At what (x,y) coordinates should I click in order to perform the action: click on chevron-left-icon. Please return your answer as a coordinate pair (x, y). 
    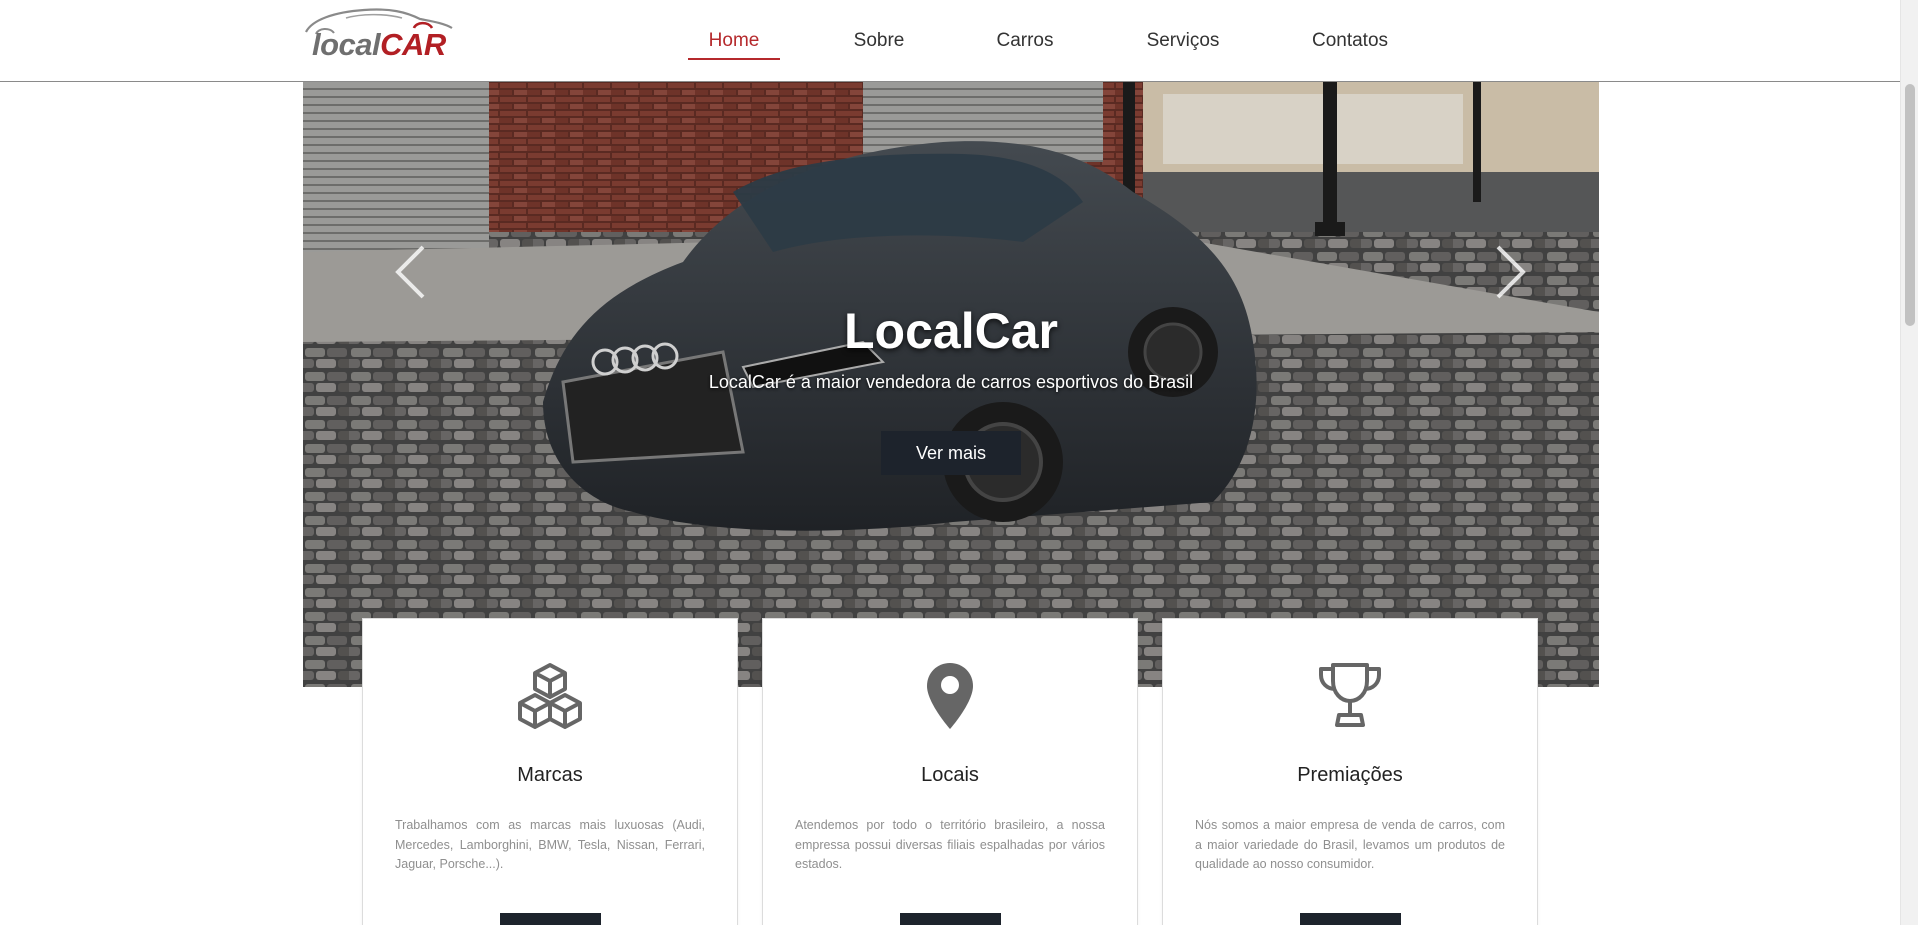
    Looking at the image, I should click on (410, 272).